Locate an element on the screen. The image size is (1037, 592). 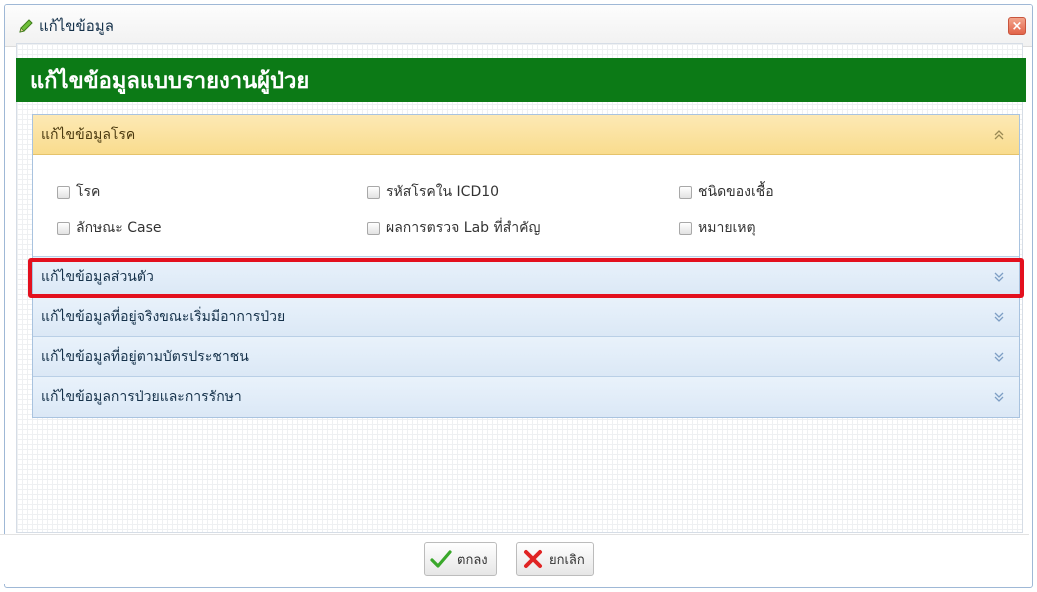
checkbox-case-type: ลักษณะ Case is located at coordinates (109, 228).